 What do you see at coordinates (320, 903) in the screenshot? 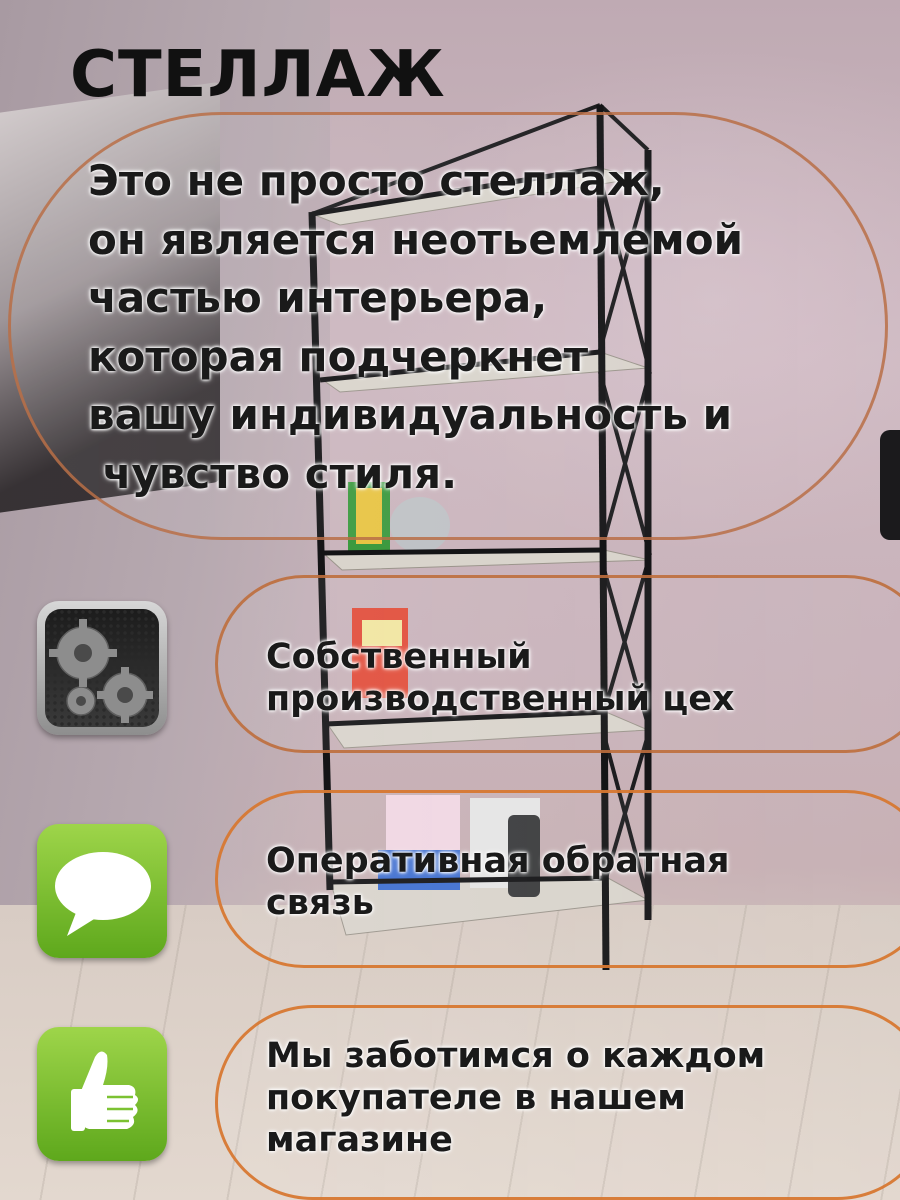
I see `feature-line: связь` at bounding box center [320, 903].